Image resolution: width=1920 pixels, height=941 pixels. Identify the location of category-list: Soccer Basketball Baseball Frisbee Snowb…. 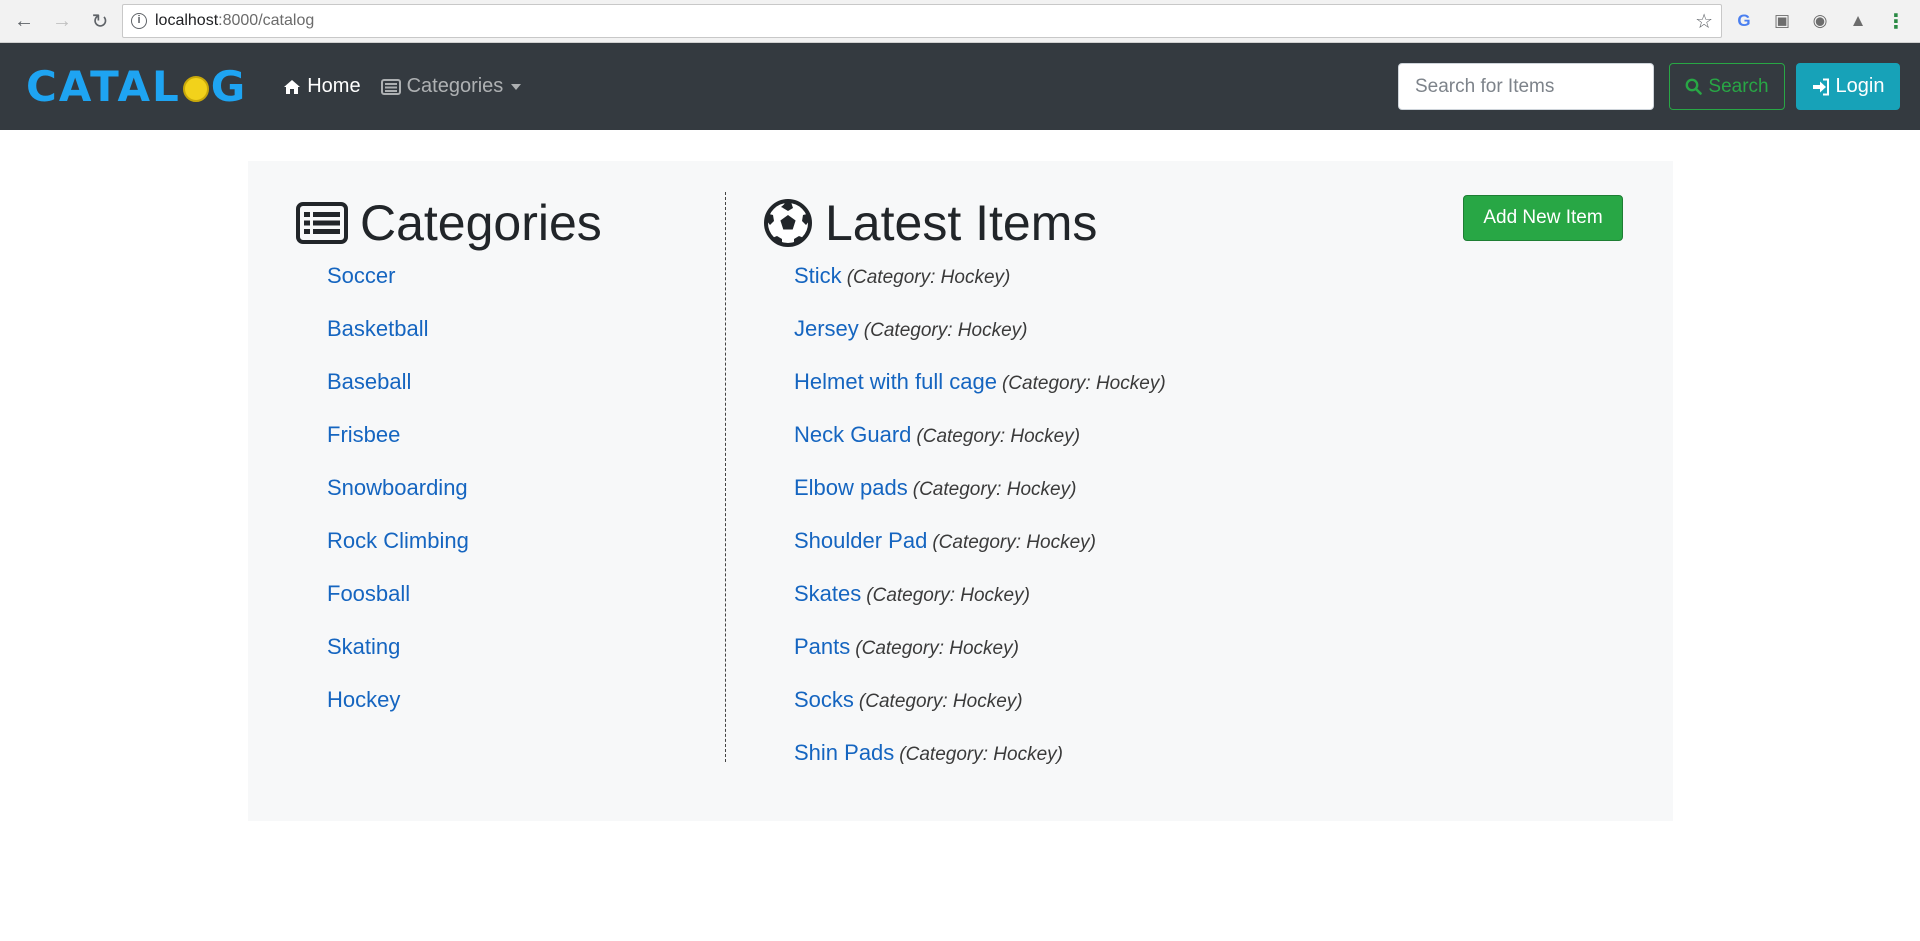
(501, 493).